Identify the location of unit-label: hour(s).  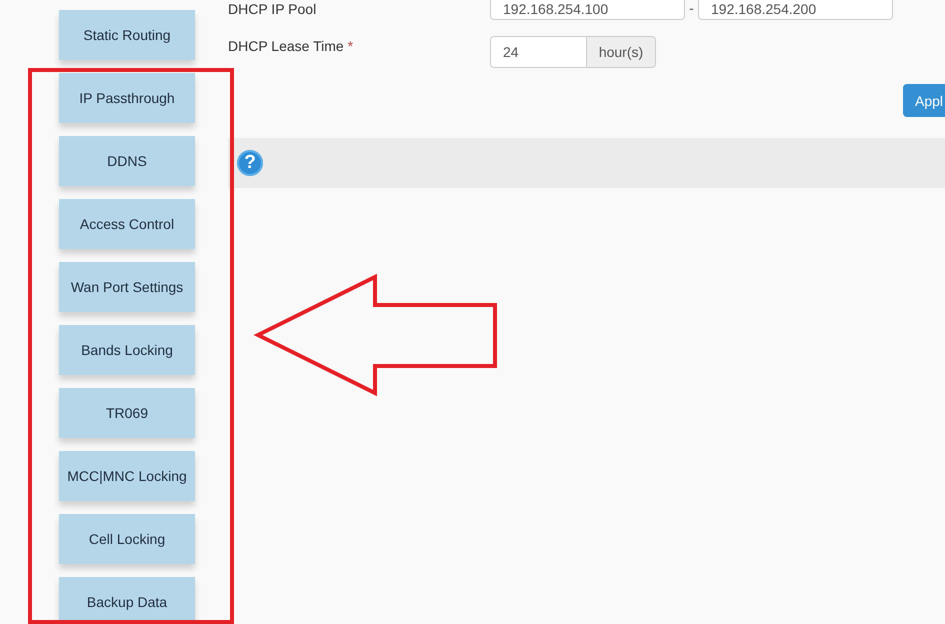
(621, 52).